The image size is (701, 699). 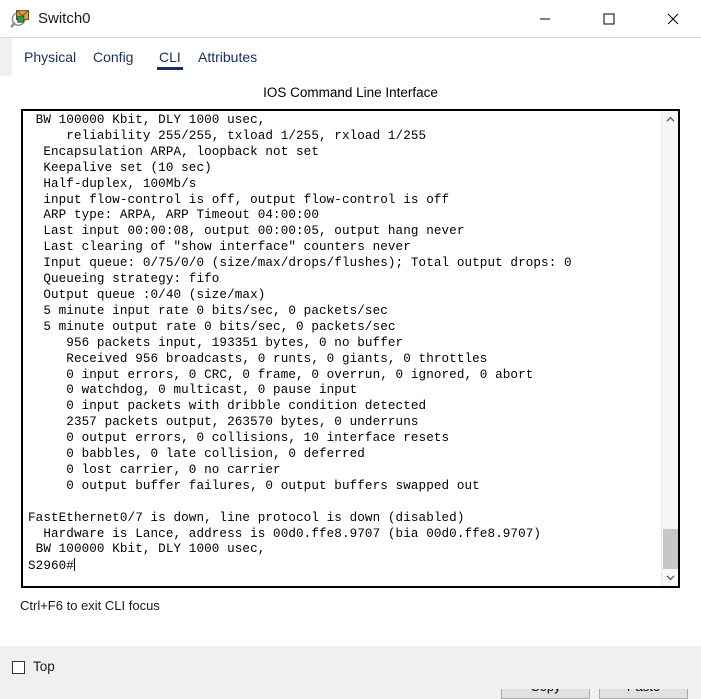 What do you see at coordinates (227, 57) in the screenshot?
I see `tab-attributes: Attributes` at bounding box center [227, 57].